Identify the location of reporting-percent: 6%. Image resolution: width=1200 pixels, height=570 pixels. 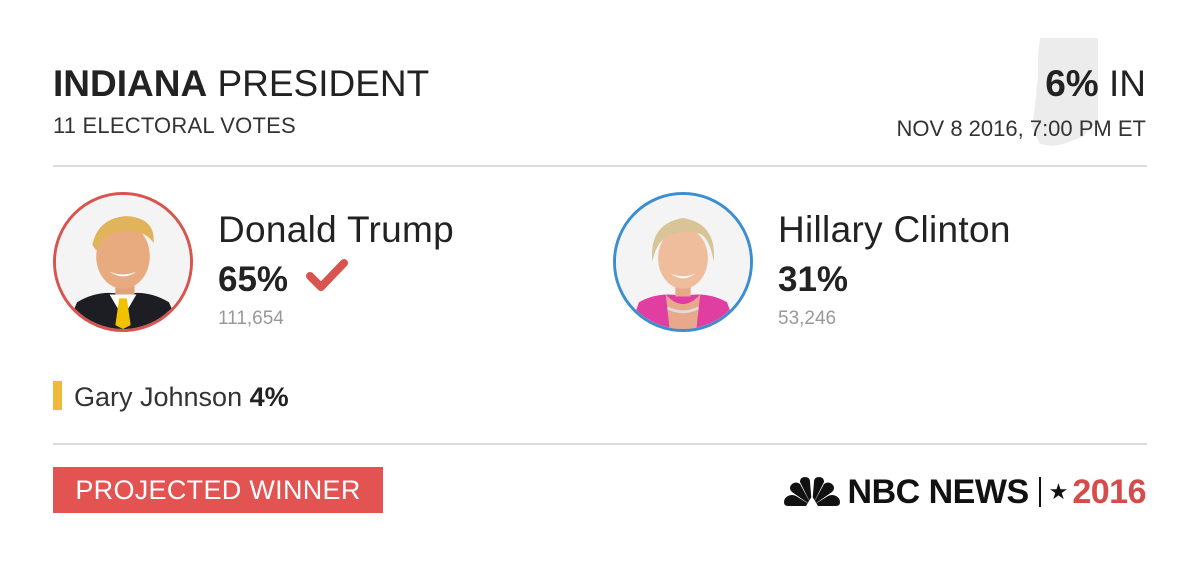
(1072, 83).